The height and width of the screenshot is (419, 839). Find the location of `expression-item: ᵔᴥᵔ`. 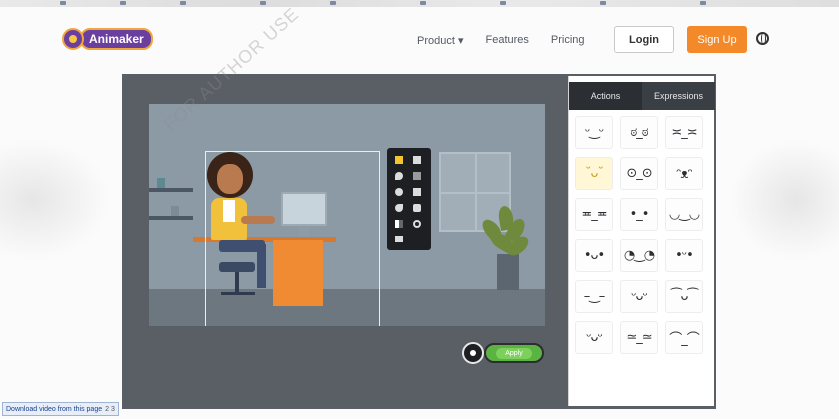

expression-item: ᵔᴥᵔ is located at coordinates (684, 173).